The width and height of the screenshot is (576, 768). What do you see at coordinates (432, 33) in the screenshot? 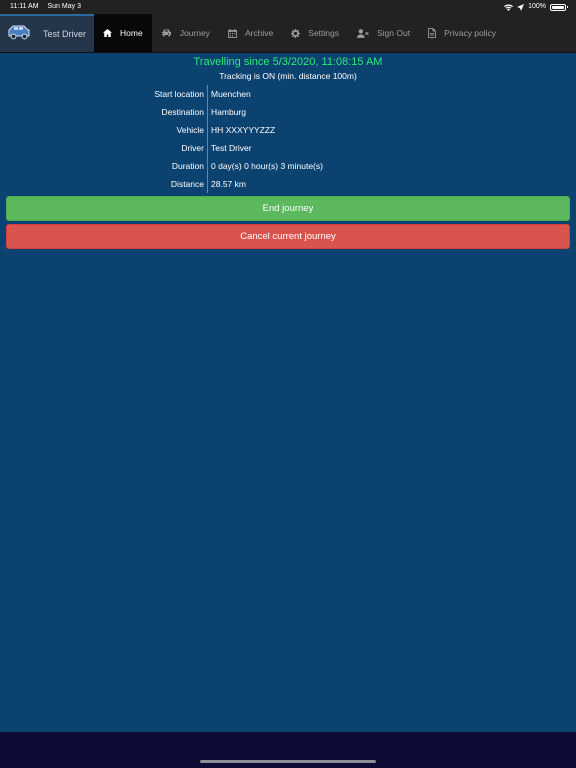
I see `document-icon` at bounding box center [432, 33].